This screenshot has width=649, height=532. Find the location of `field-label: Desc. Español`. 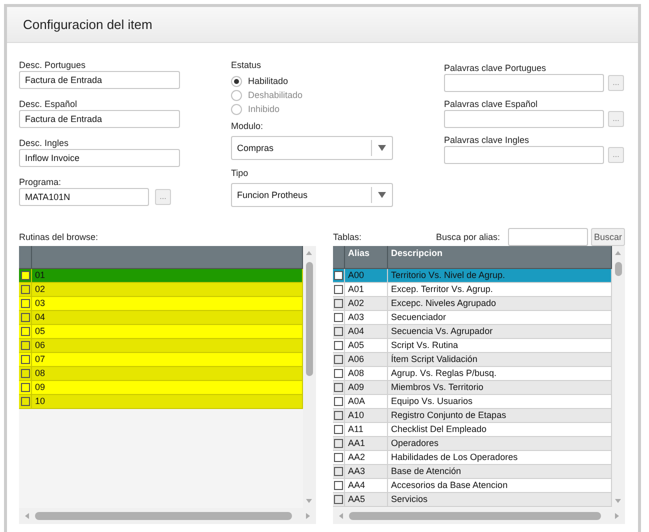

field-label: Desc. Español is located at coordinates (48, 104).